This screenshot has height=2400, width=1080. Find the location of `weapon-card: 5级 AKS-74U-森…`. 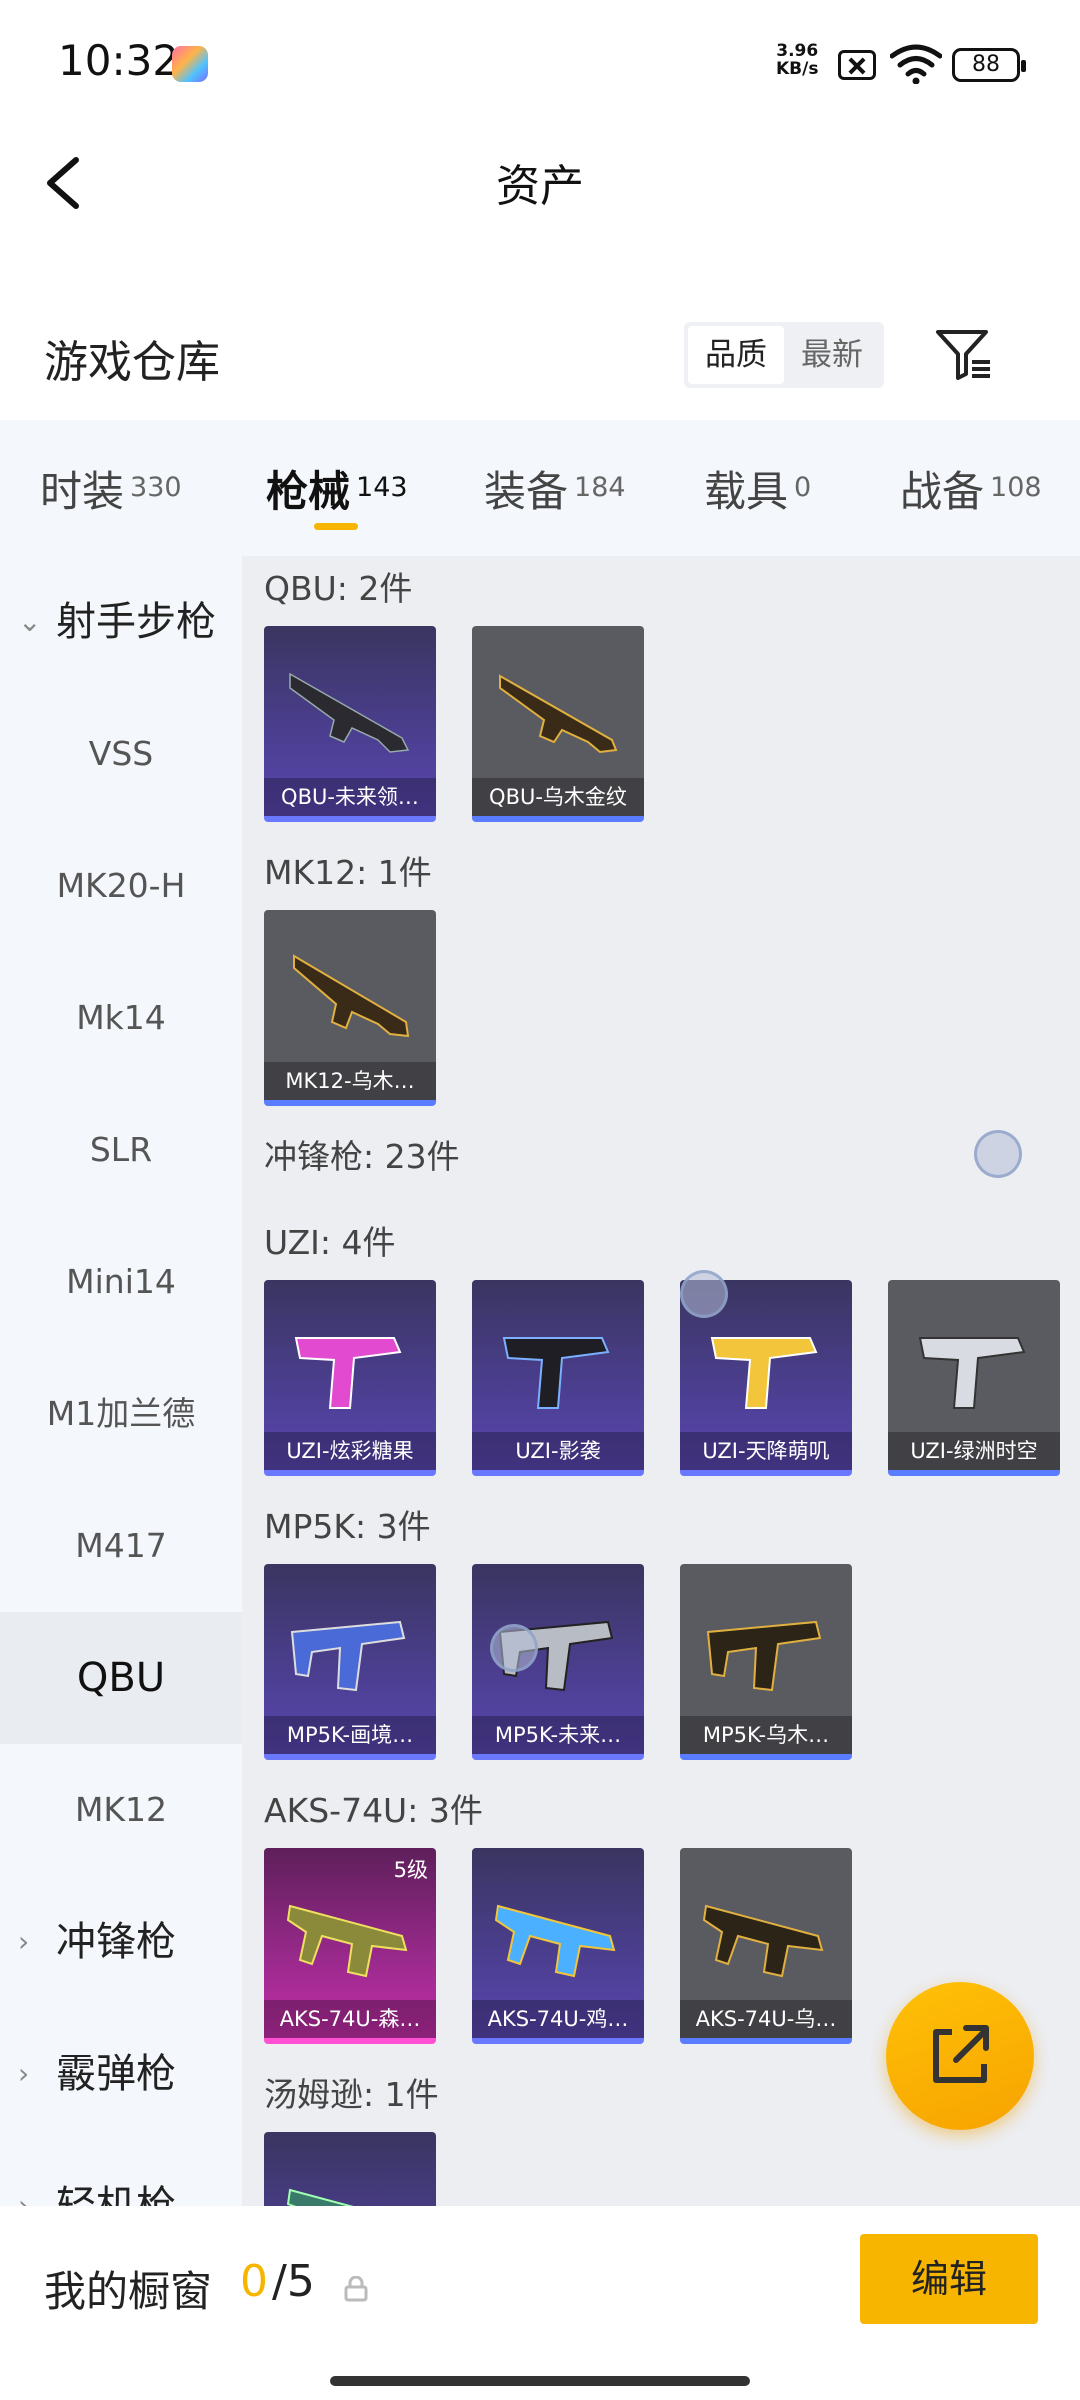

weapon-card: 5级 AKS-74U-森… is located at coordinates (350, 1946).